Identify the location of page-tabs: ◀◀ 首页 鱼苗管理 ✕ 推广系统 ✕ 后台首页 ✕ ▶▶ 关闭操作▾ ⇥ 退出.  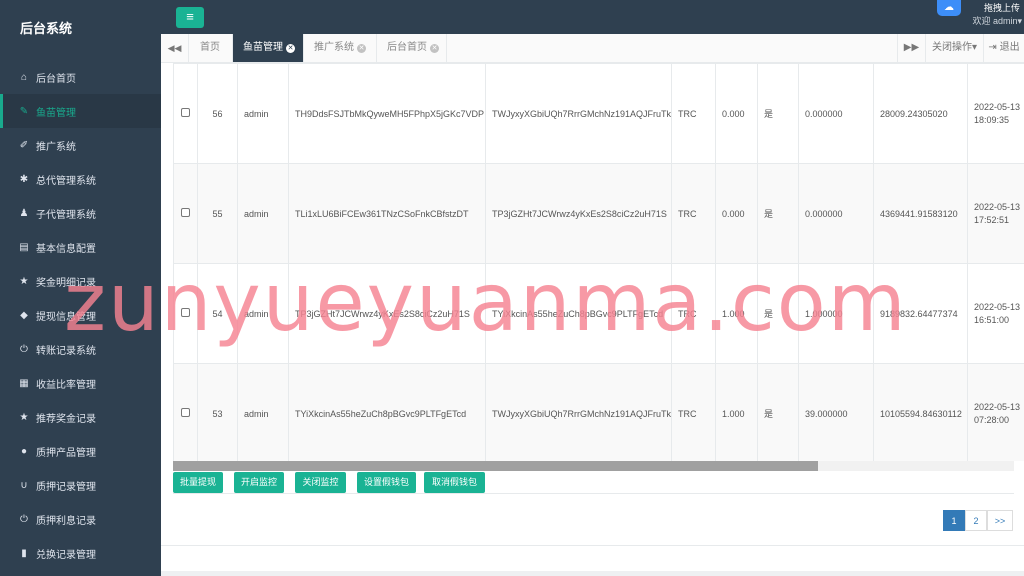
(592, 48).